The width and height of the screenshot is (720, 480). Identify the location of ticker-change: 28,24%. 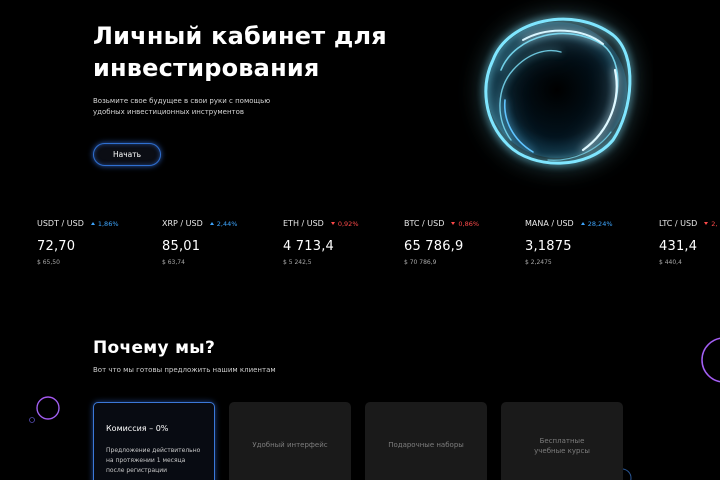
(596, 223).